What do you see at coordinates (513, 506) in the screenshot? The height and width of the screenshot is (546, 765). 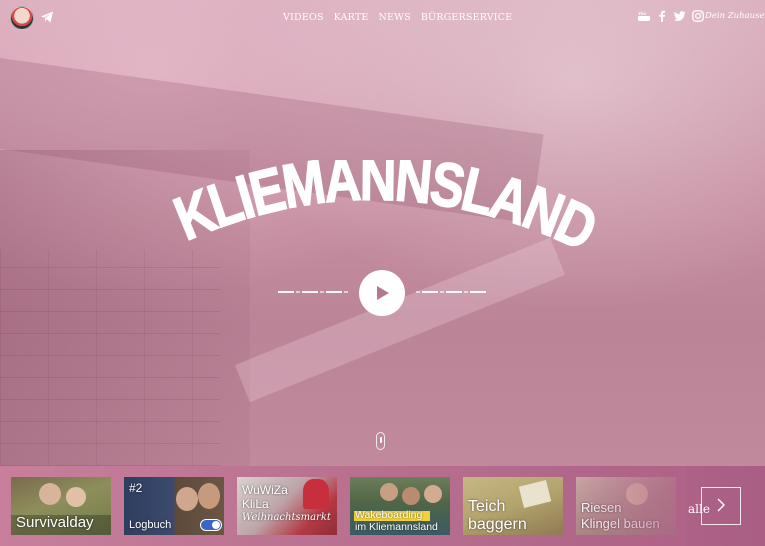 I see `video-card: Teich baggern` at bounding box center [513, 506].